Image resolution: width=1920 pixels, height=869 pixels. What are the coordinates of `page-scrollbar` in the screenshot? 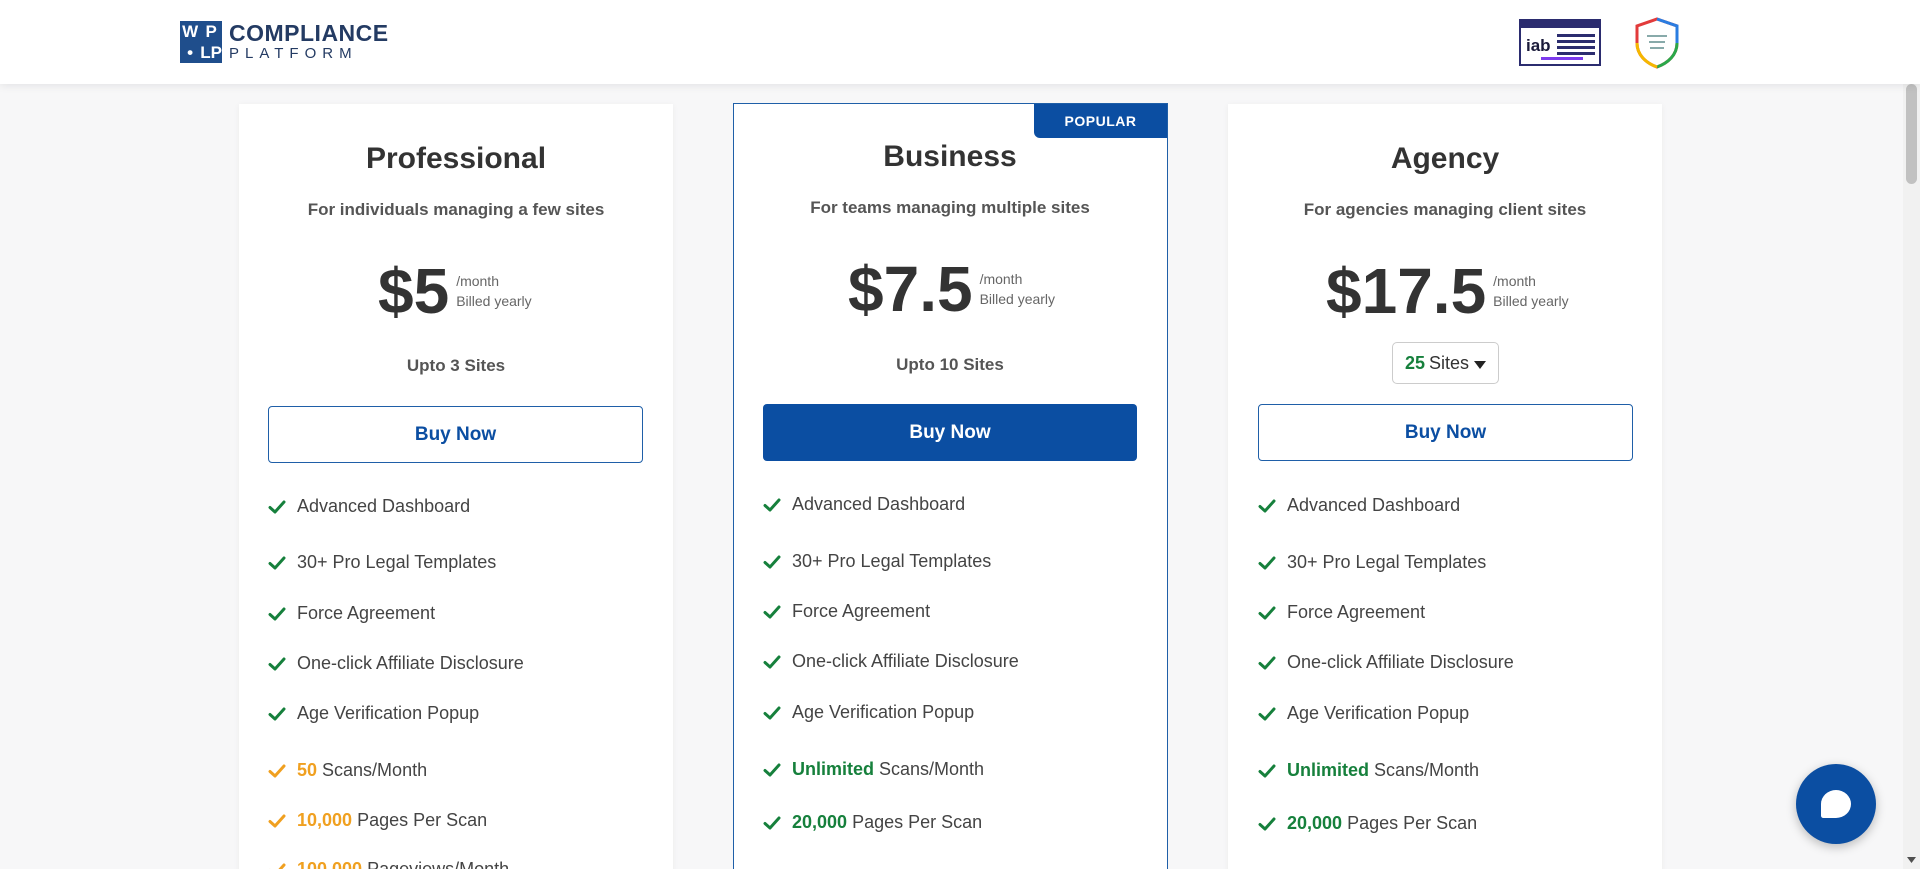 It's located at (1911, 476).